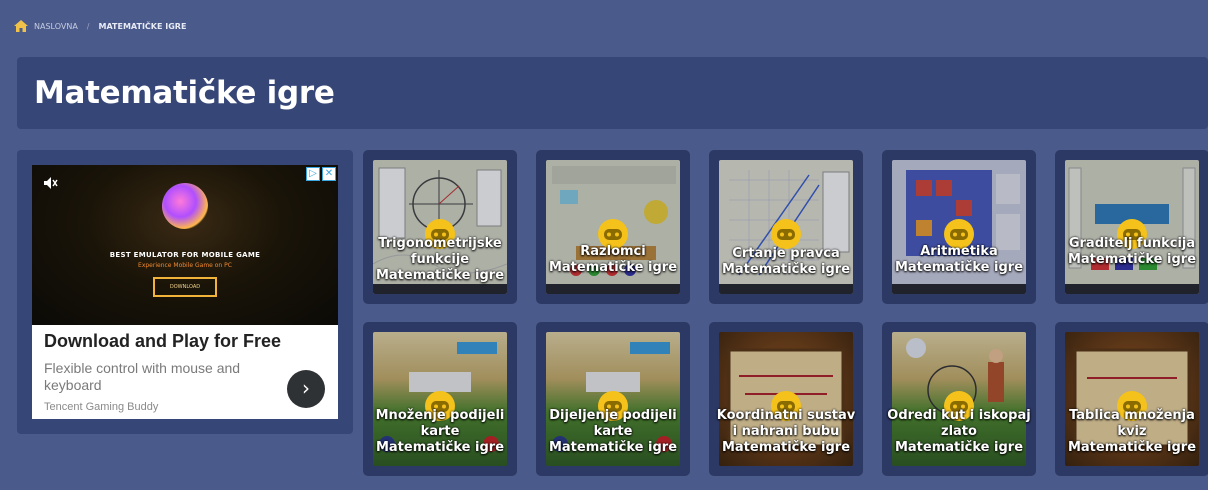 This screenshot has width=1208, height=490. Describe the element at coordinates (21, 26) in the screenshot. I see `home-icon` at that location.